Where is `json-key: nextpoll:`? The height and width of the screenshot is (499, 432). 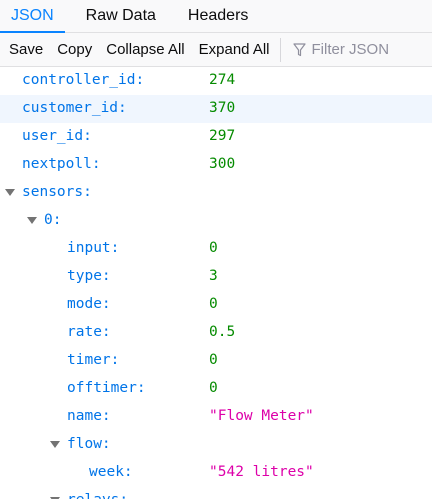
json-key: nextpoll: is located at coordinates (61, 164).